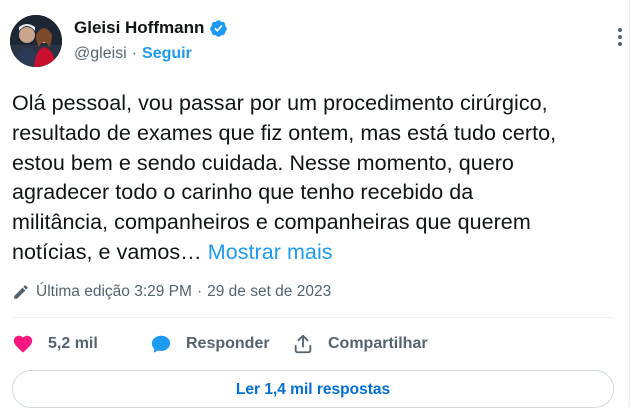 The width and height of the screenshot is (630, 409). I want to click on tweet-header: Gleisi Hoffmann @gleisi · Seguir, so click(119, 41).